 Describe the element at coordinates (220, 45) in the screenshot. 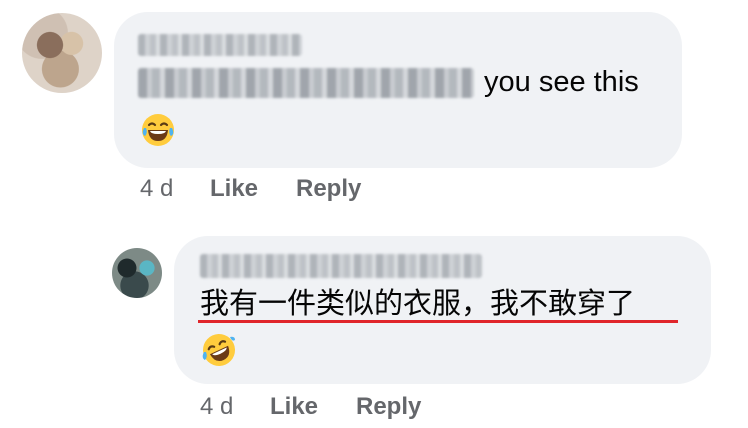

I see `commenter-name-blurred` at that location.